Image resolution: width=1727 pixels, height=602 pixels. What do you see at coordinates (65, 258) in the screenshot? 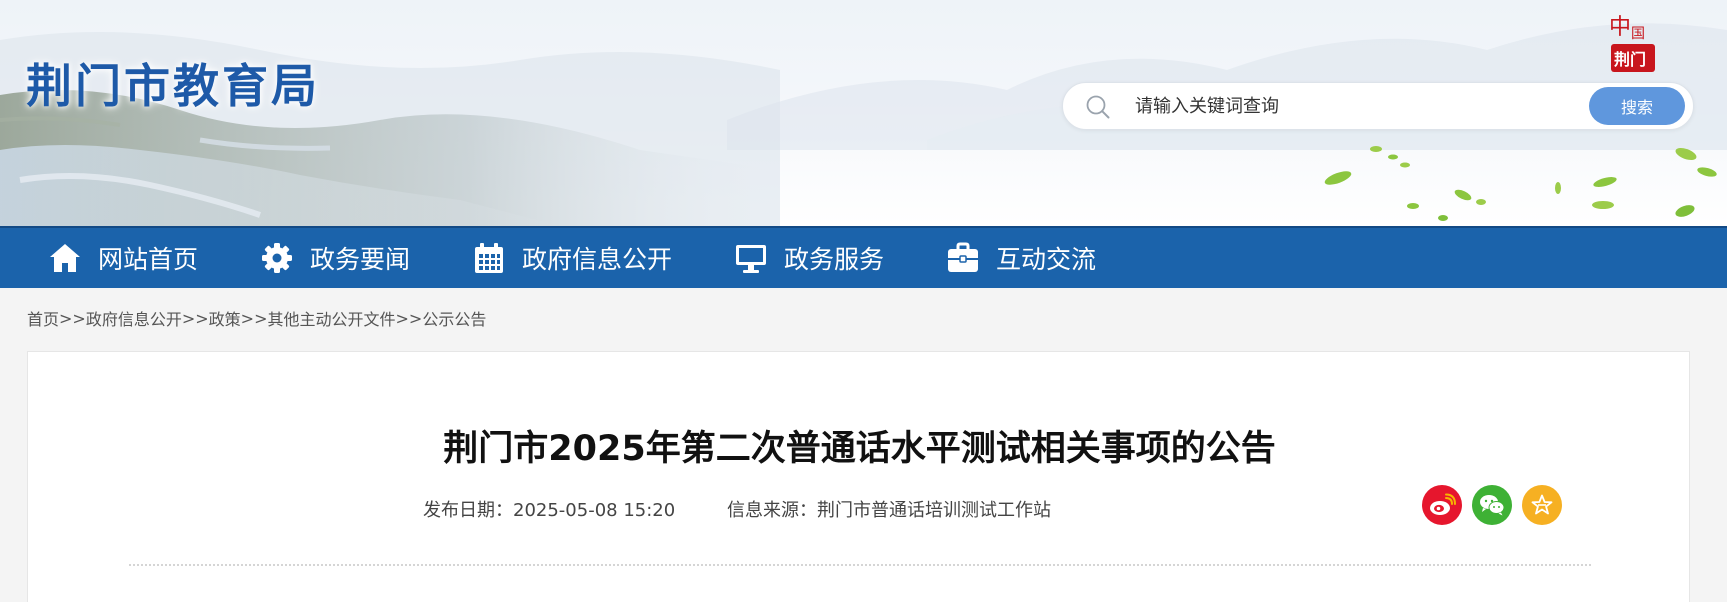
I see `home-icon` at bounding box center [65, 258].